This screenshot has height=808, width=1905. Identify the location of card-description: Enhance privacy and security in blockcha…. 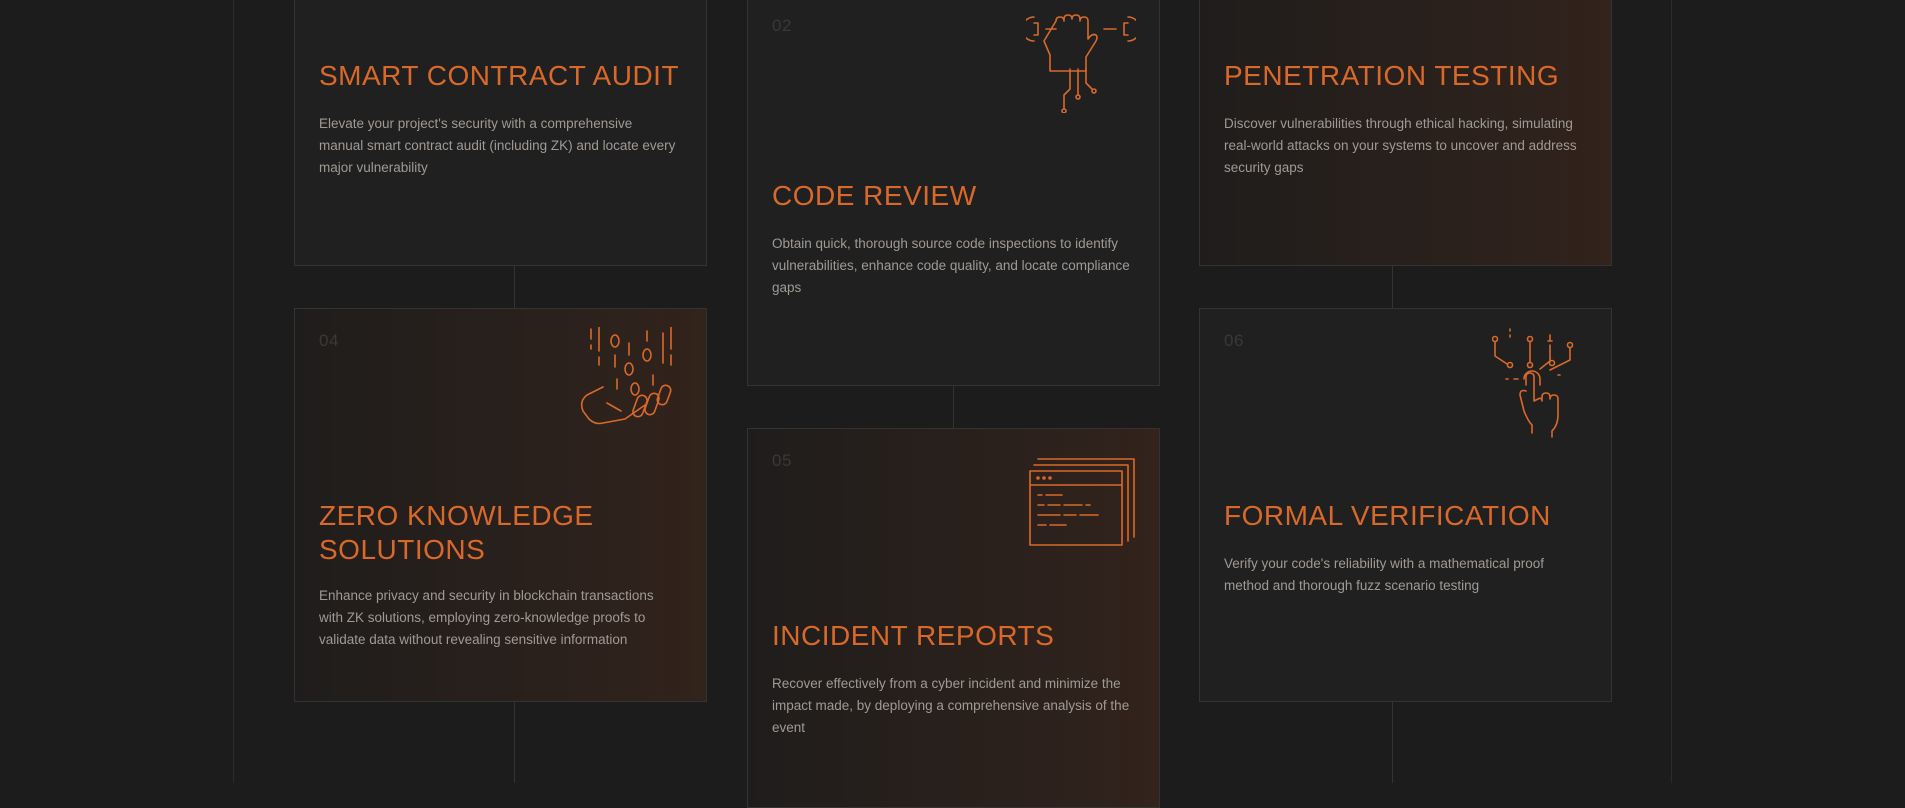
(486, 617).